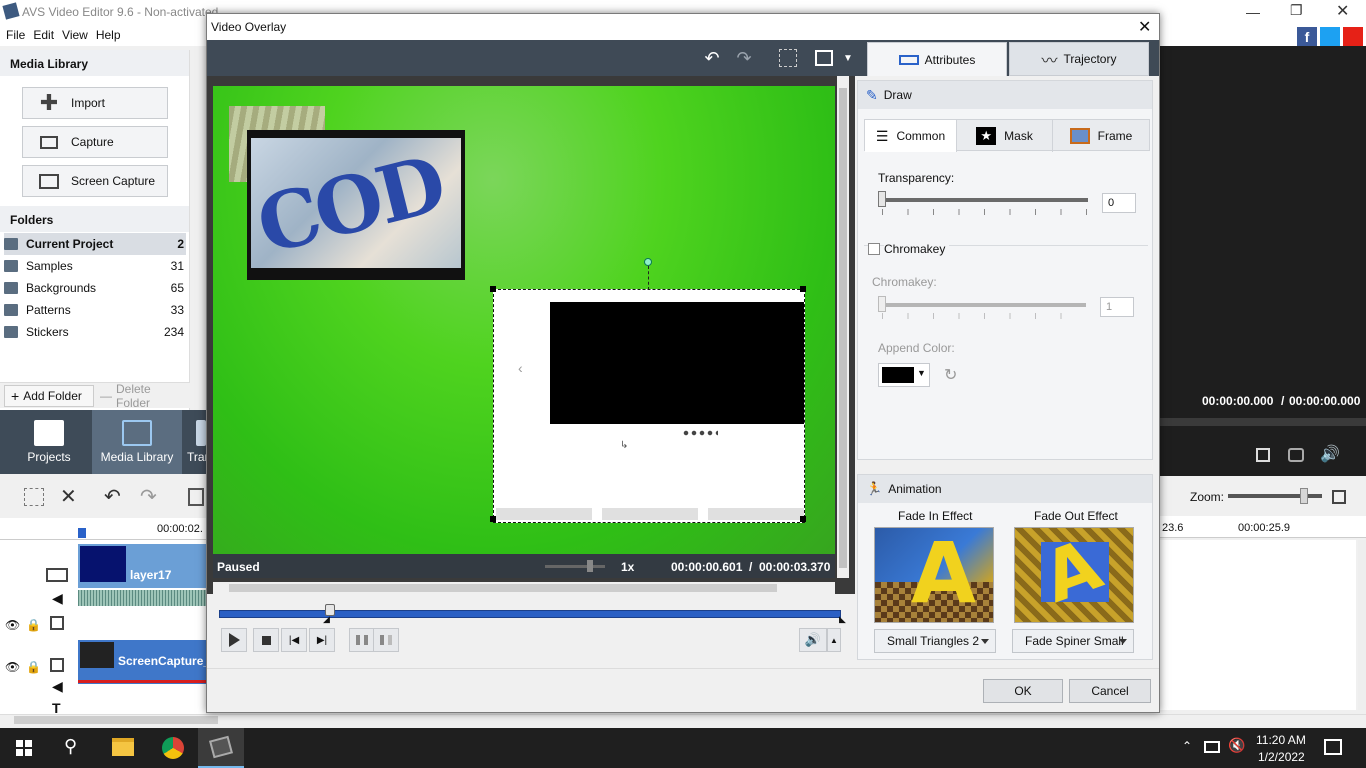  What do you see at coordinates (1333, 747) in the screenshot?
I see `notifications-icon` at bounding box center [1333, 747].